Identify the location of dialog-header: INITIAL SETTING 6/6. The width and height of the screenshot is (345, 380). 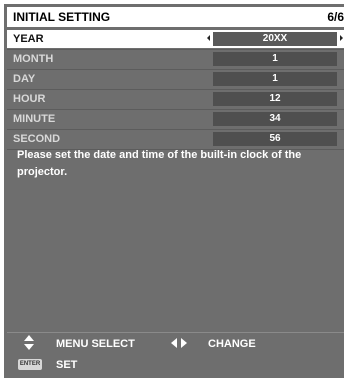
(175, 17).